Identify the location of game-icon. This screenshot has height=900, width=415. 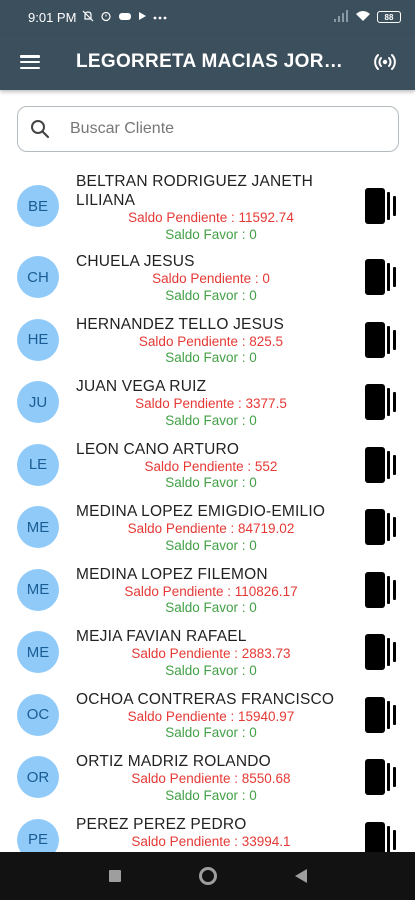
(125, 17).